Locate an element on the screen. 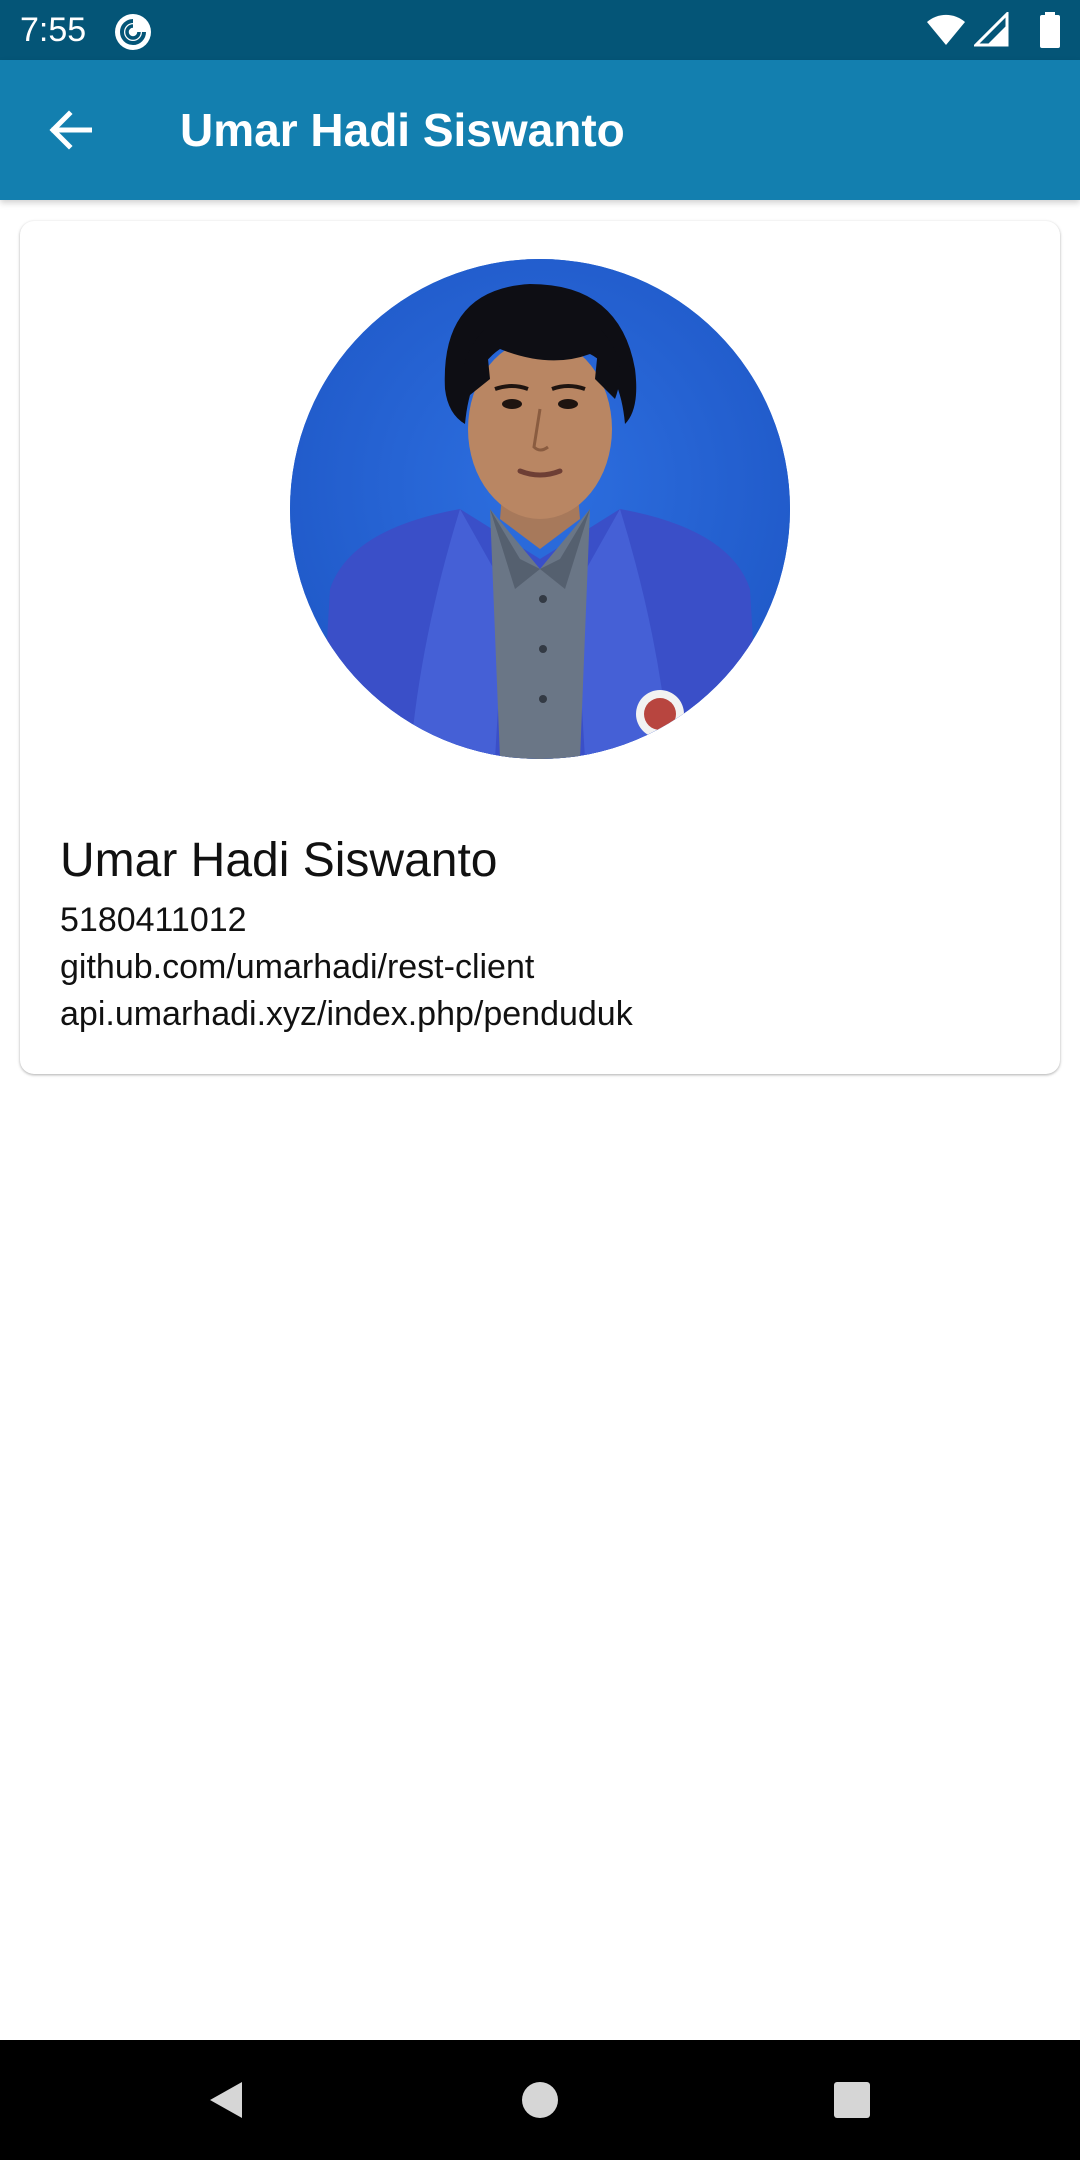 Image resolution: width=1080 pixels, height=2160 pixels. nav-back-button is located at coordinates (226, 2100).